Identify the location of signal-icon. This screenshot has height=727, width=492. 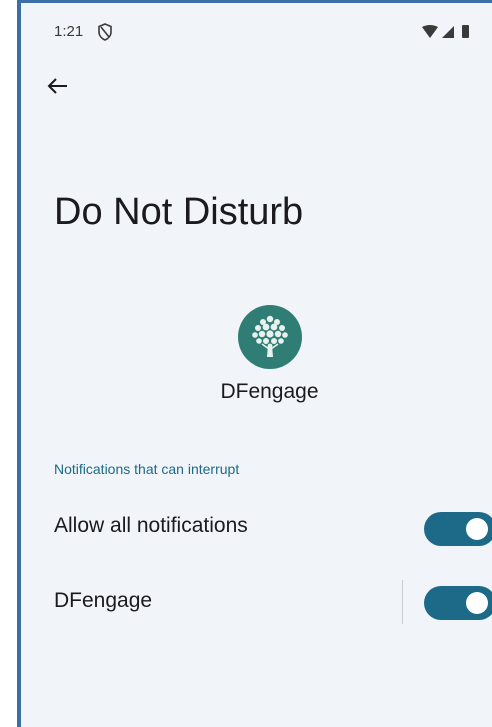
(448, 32).